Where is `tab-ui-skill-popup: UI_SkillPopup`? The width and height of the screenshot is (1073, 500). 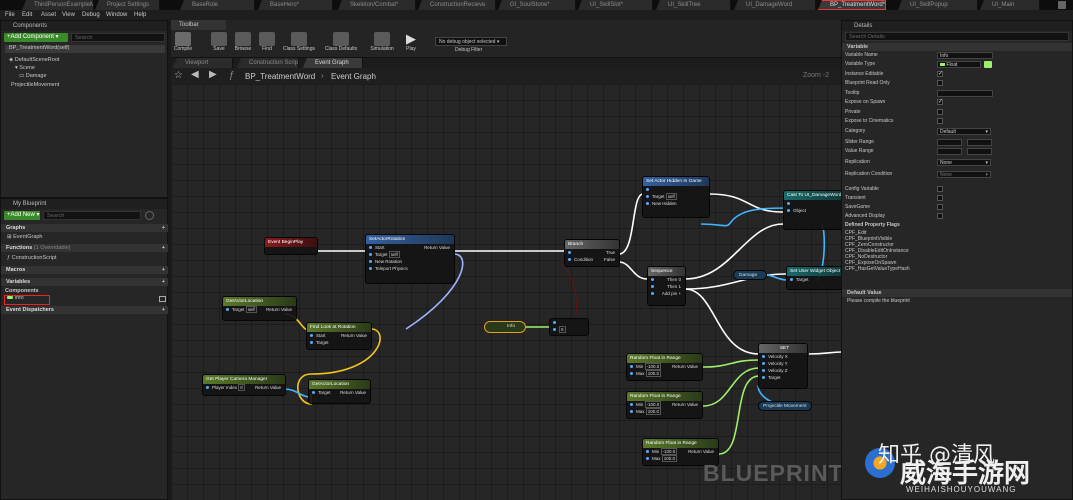 tab-ui-skill-popup: UI_SkillPopup is located at coordinates (938, 5).